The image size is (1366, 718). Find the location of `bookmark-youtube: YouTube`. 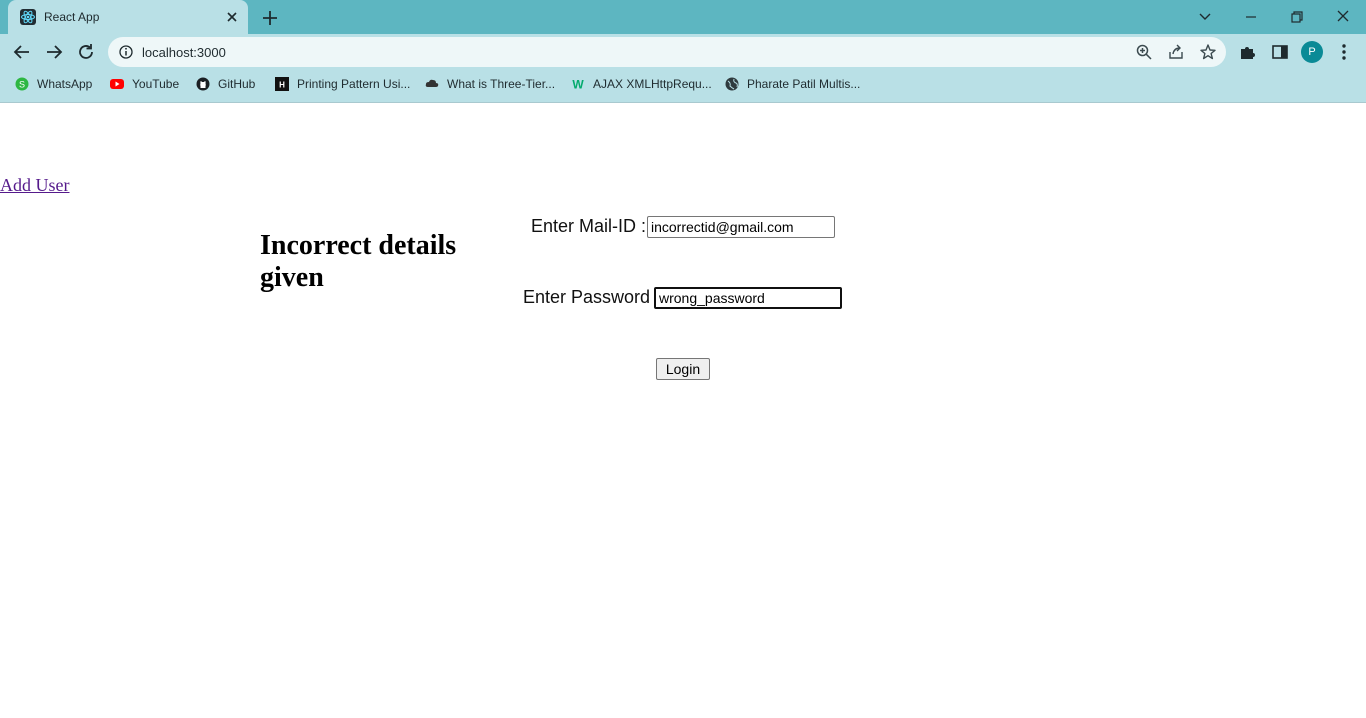

bookmark-youtube: YouTube is located at coordinates (144, 84).